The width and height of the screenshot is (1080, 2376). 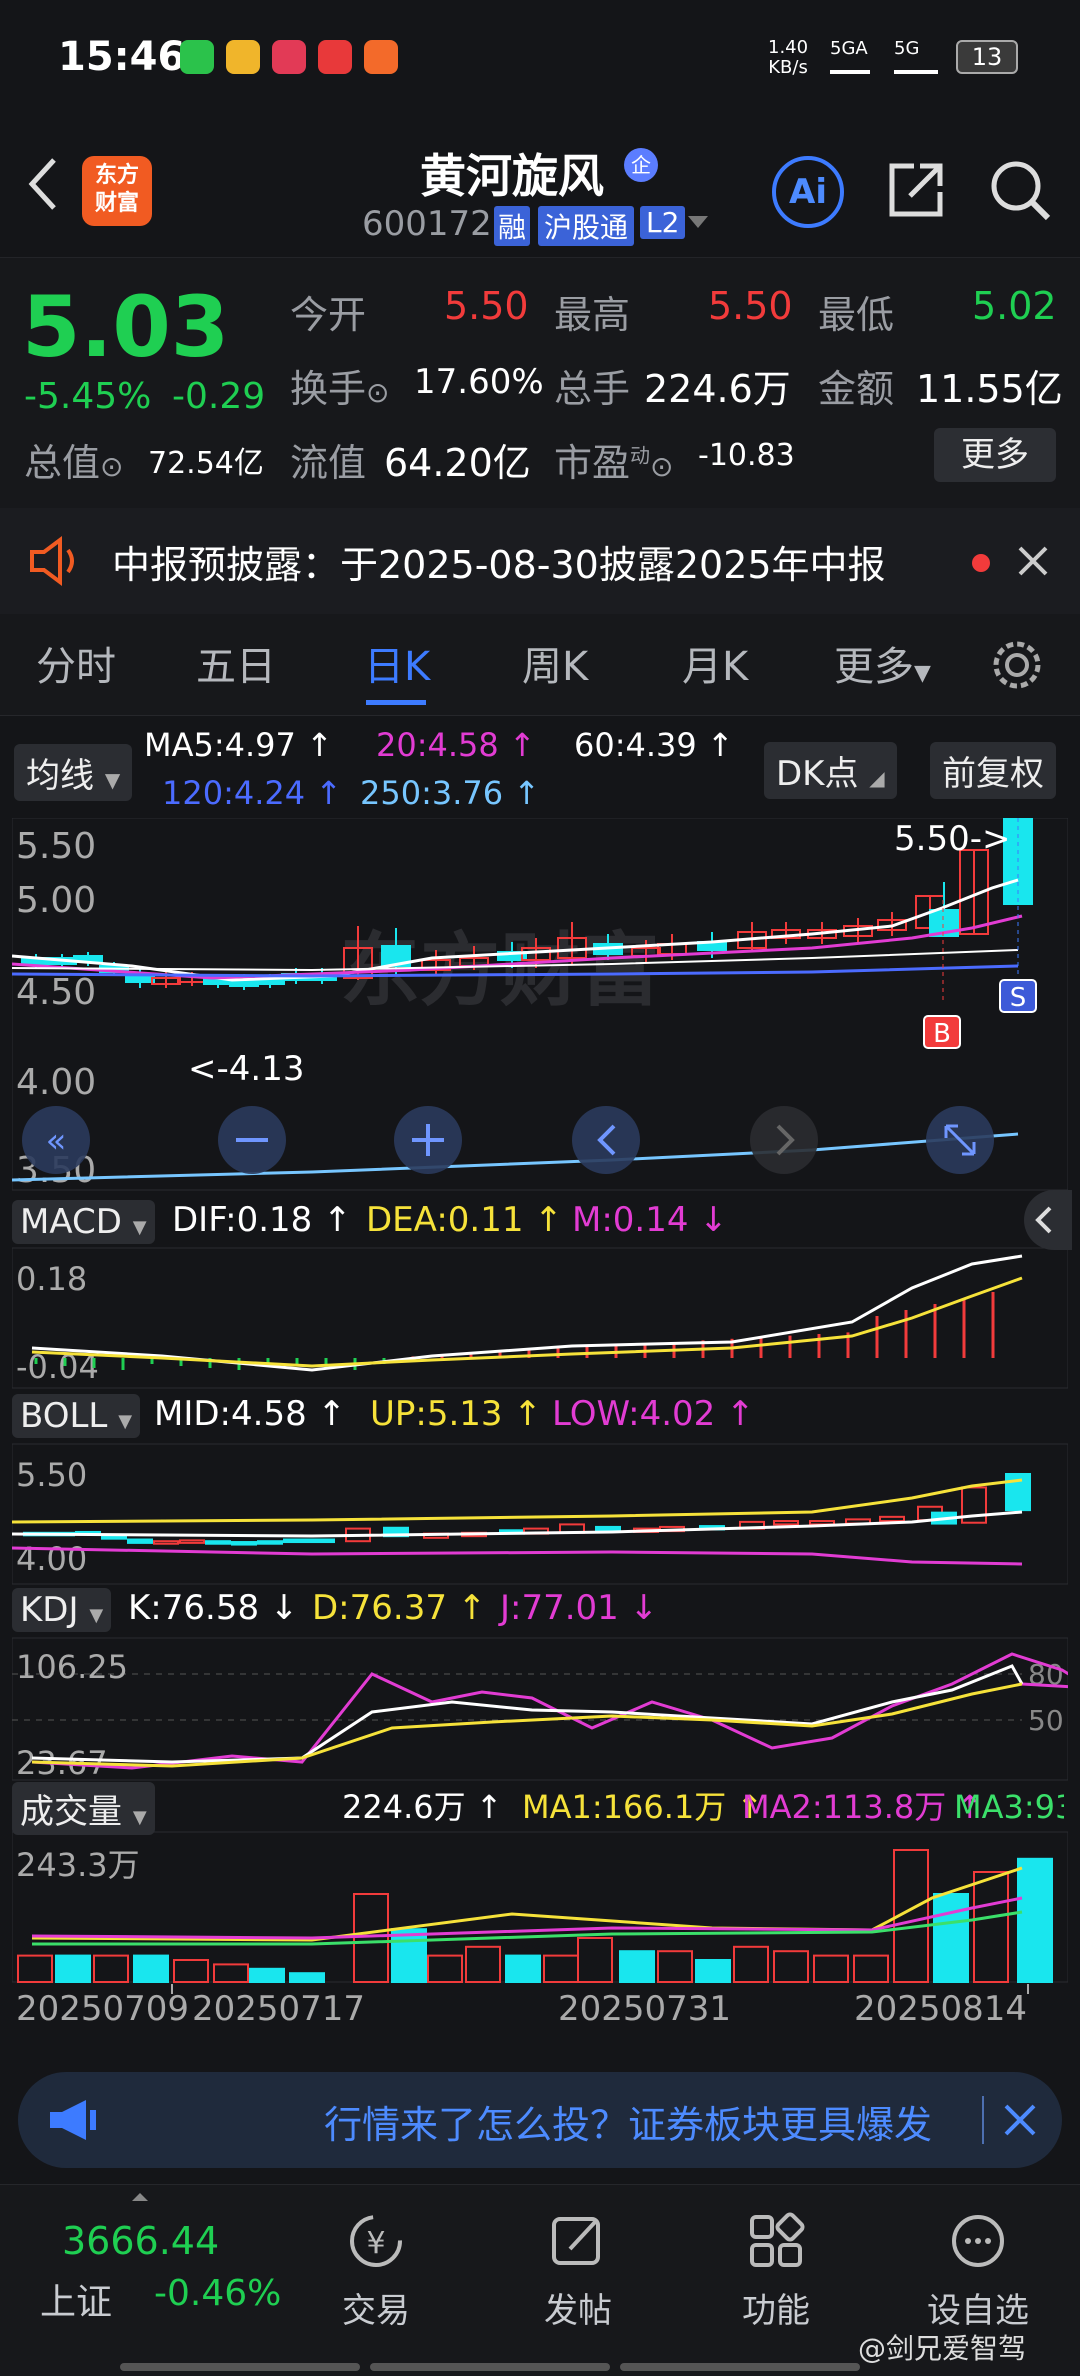 I want to click on current-price: 5.03, so click(x=126, y=327).